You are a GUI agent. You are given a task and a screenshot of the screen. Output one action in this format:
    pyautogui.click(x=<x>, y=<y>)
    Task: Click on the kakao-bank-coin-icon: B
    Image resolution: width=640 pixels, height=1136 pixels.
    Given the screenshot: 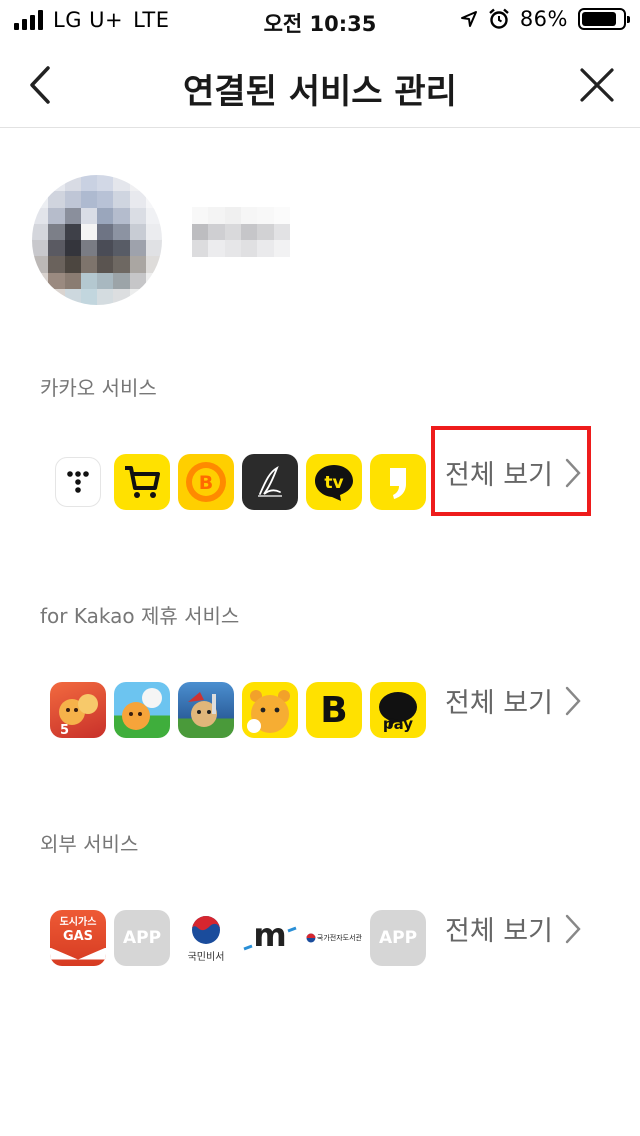 What is the action you would take?
    pyautogui.click(x=206, y=482)
    